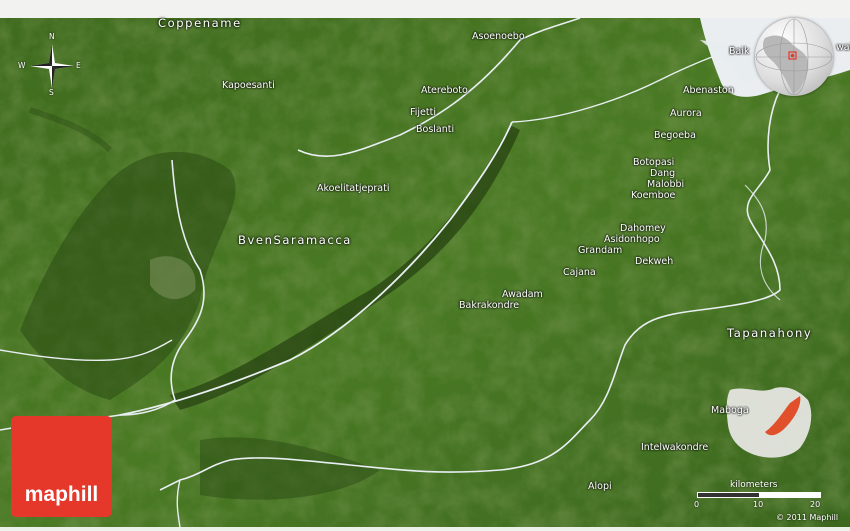 This screenshot has height=531, width=850. Describe the element at coordinates (61, 494) in the screenshot. I see `brand-label: maphill` at that location.